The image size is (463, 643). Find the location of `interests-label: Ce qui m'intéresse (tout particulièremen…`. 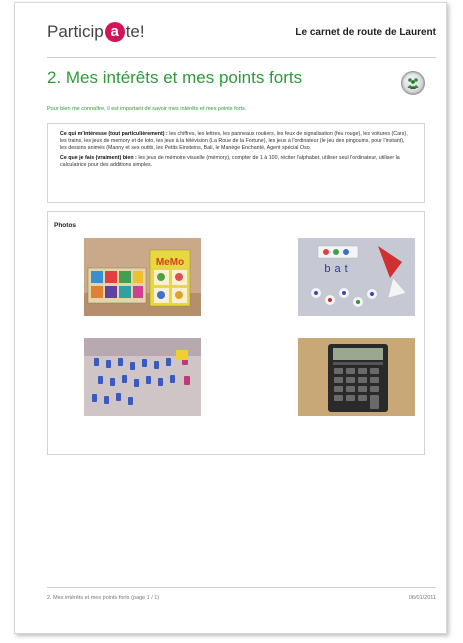

interests-label: Ce qui m'intéresse (tout particulièremen… is located at coordinates (114, 134).